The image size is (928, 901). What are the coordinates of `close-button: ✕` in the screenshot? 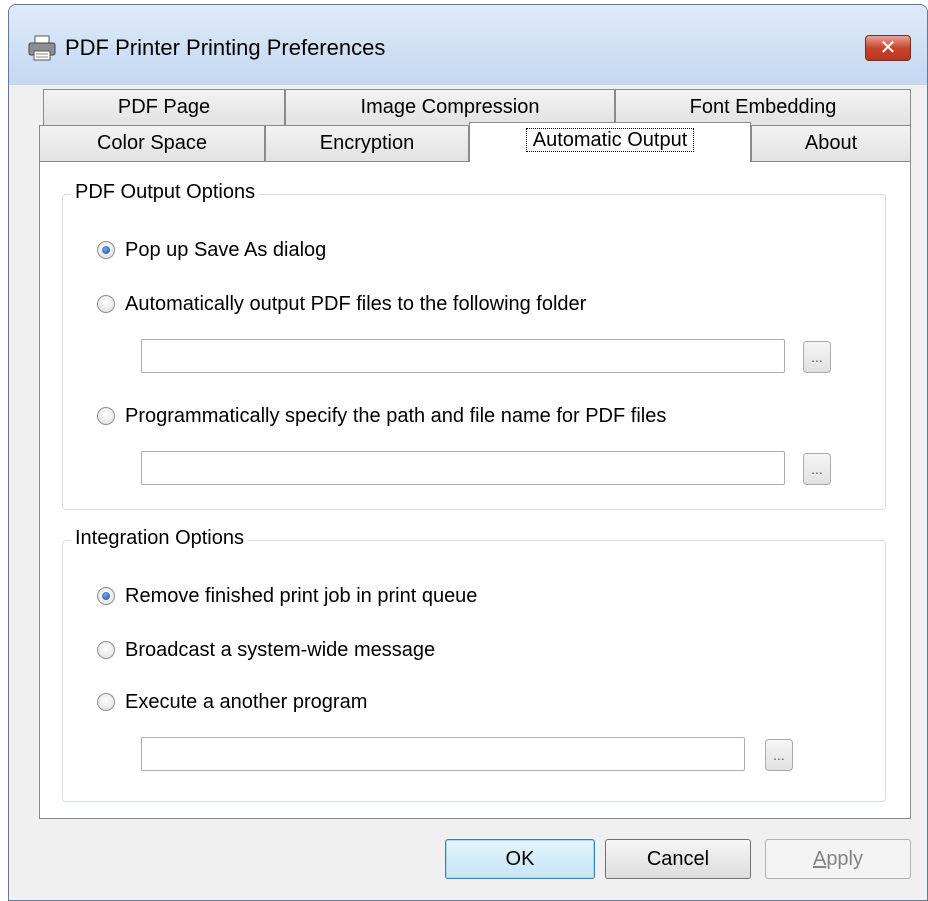 It's located at (888, 48).